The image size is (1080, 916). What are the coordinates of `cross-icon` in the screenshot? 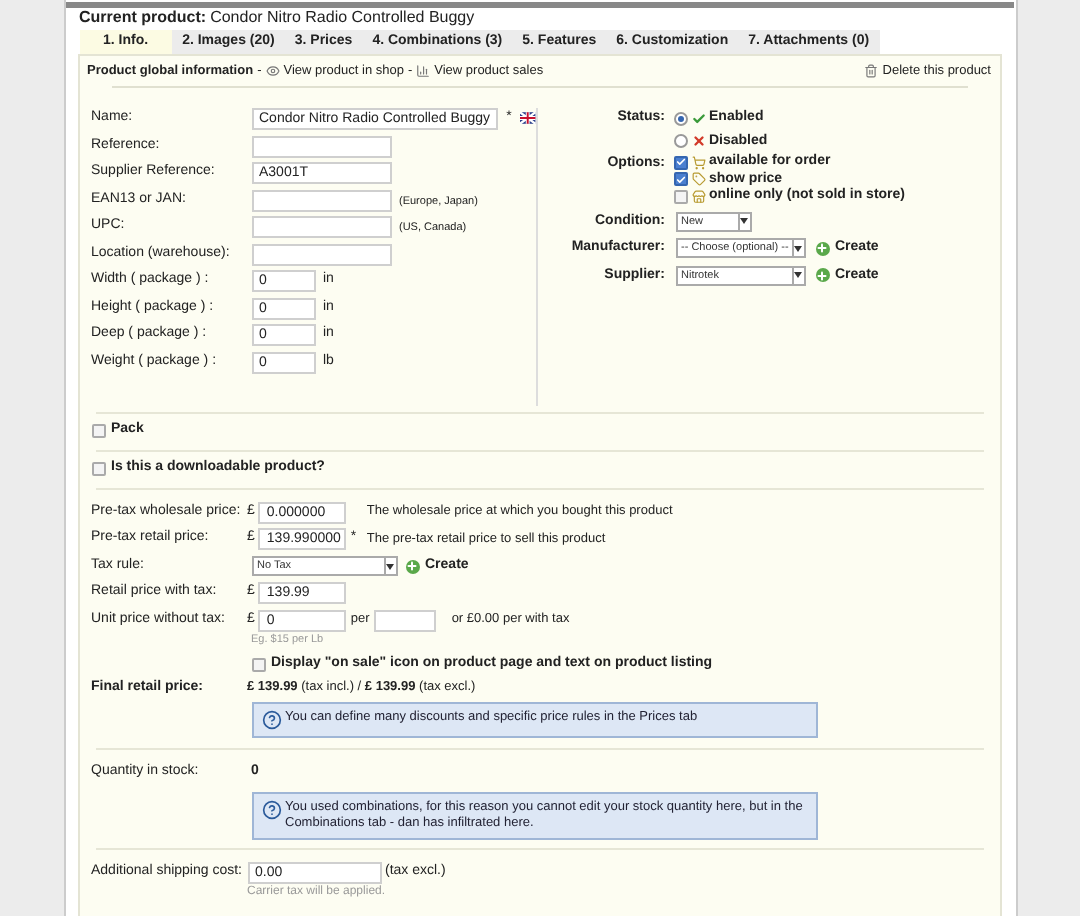 It's located at (698, 141).